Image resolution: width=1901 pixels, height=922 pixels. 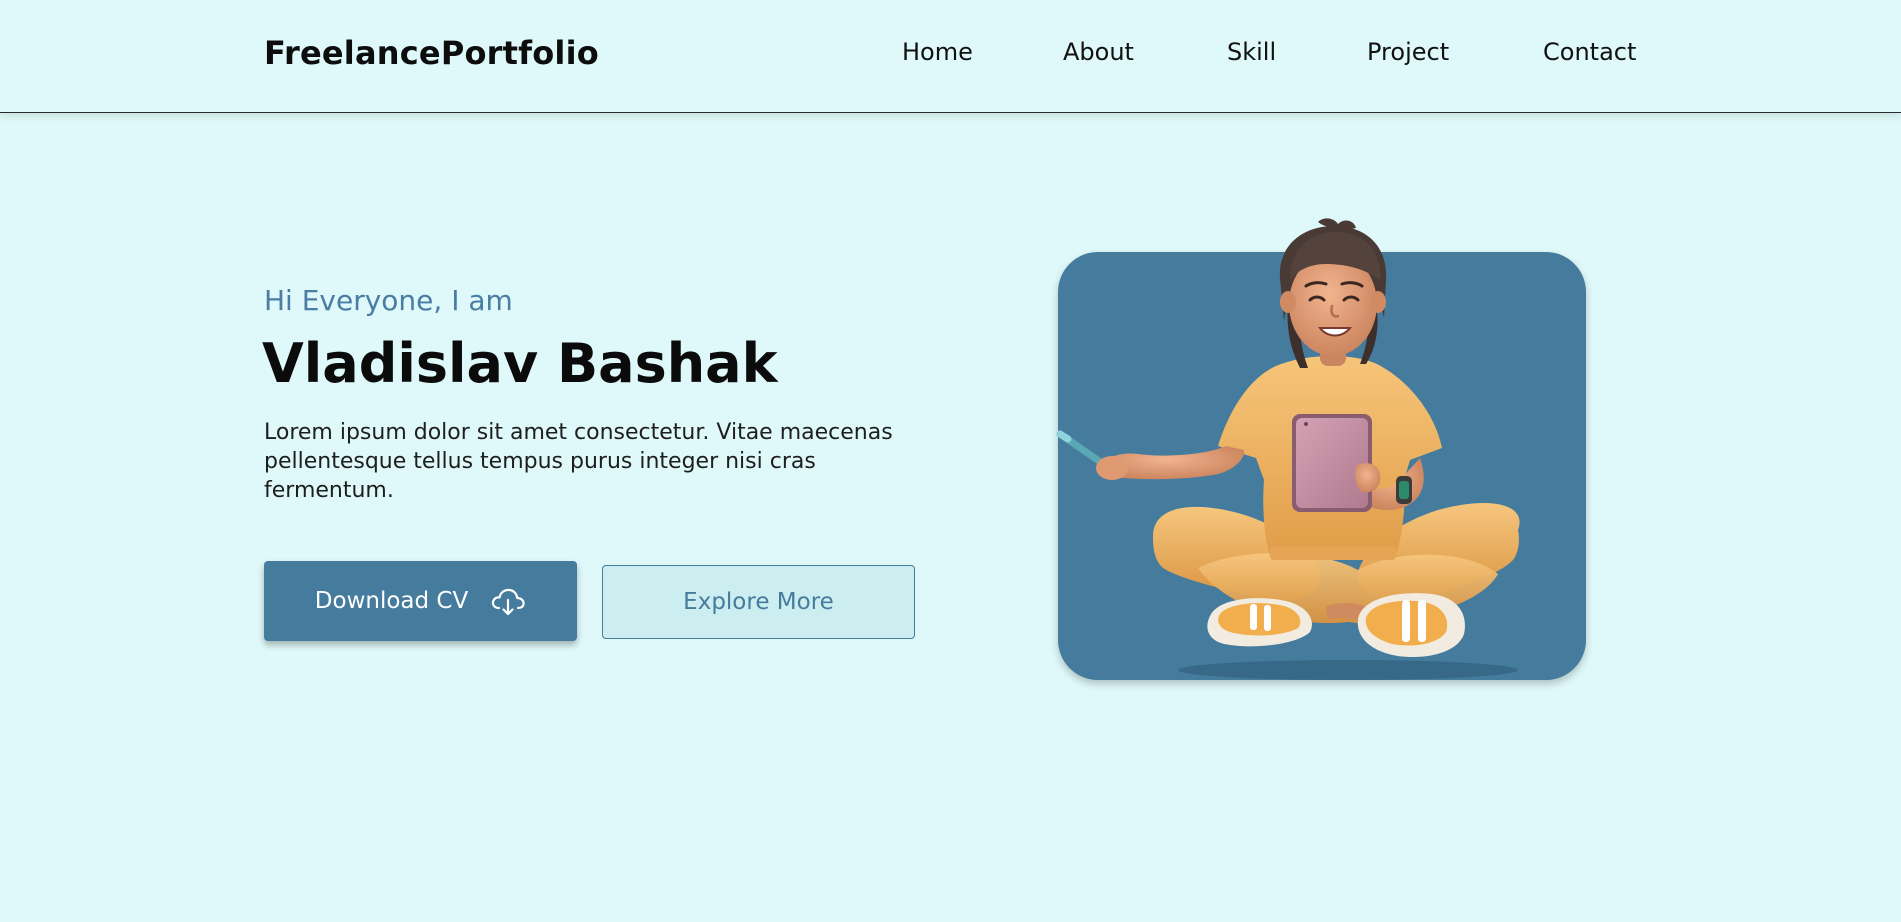 What do you see at coordinates (1408, 52) in the screenshot?
I see `nav-project: Project` at bounding box center [1408, 52].